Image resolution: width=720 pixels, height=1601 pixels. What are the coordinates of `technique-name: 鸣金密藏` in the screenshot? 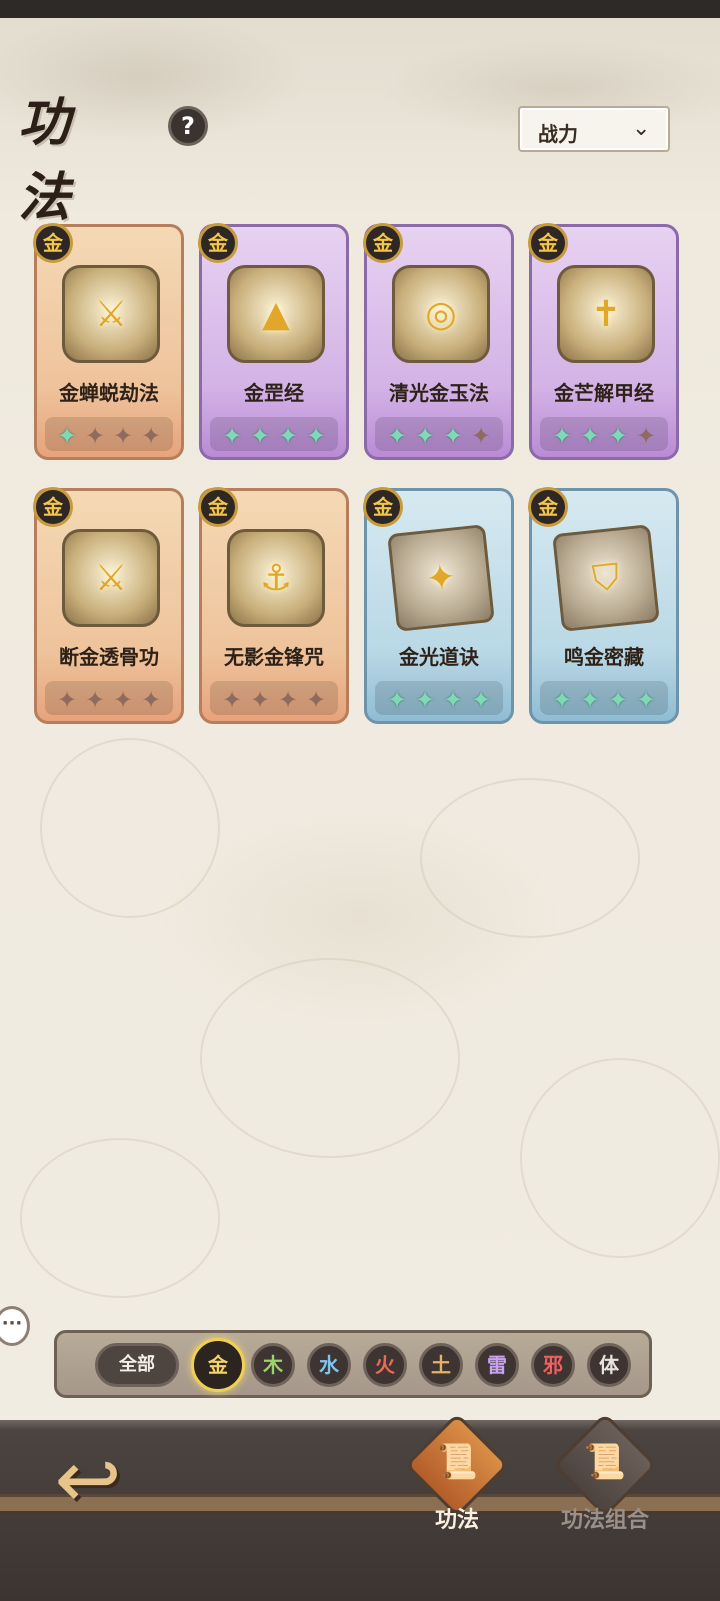 It's located at (604, 657).